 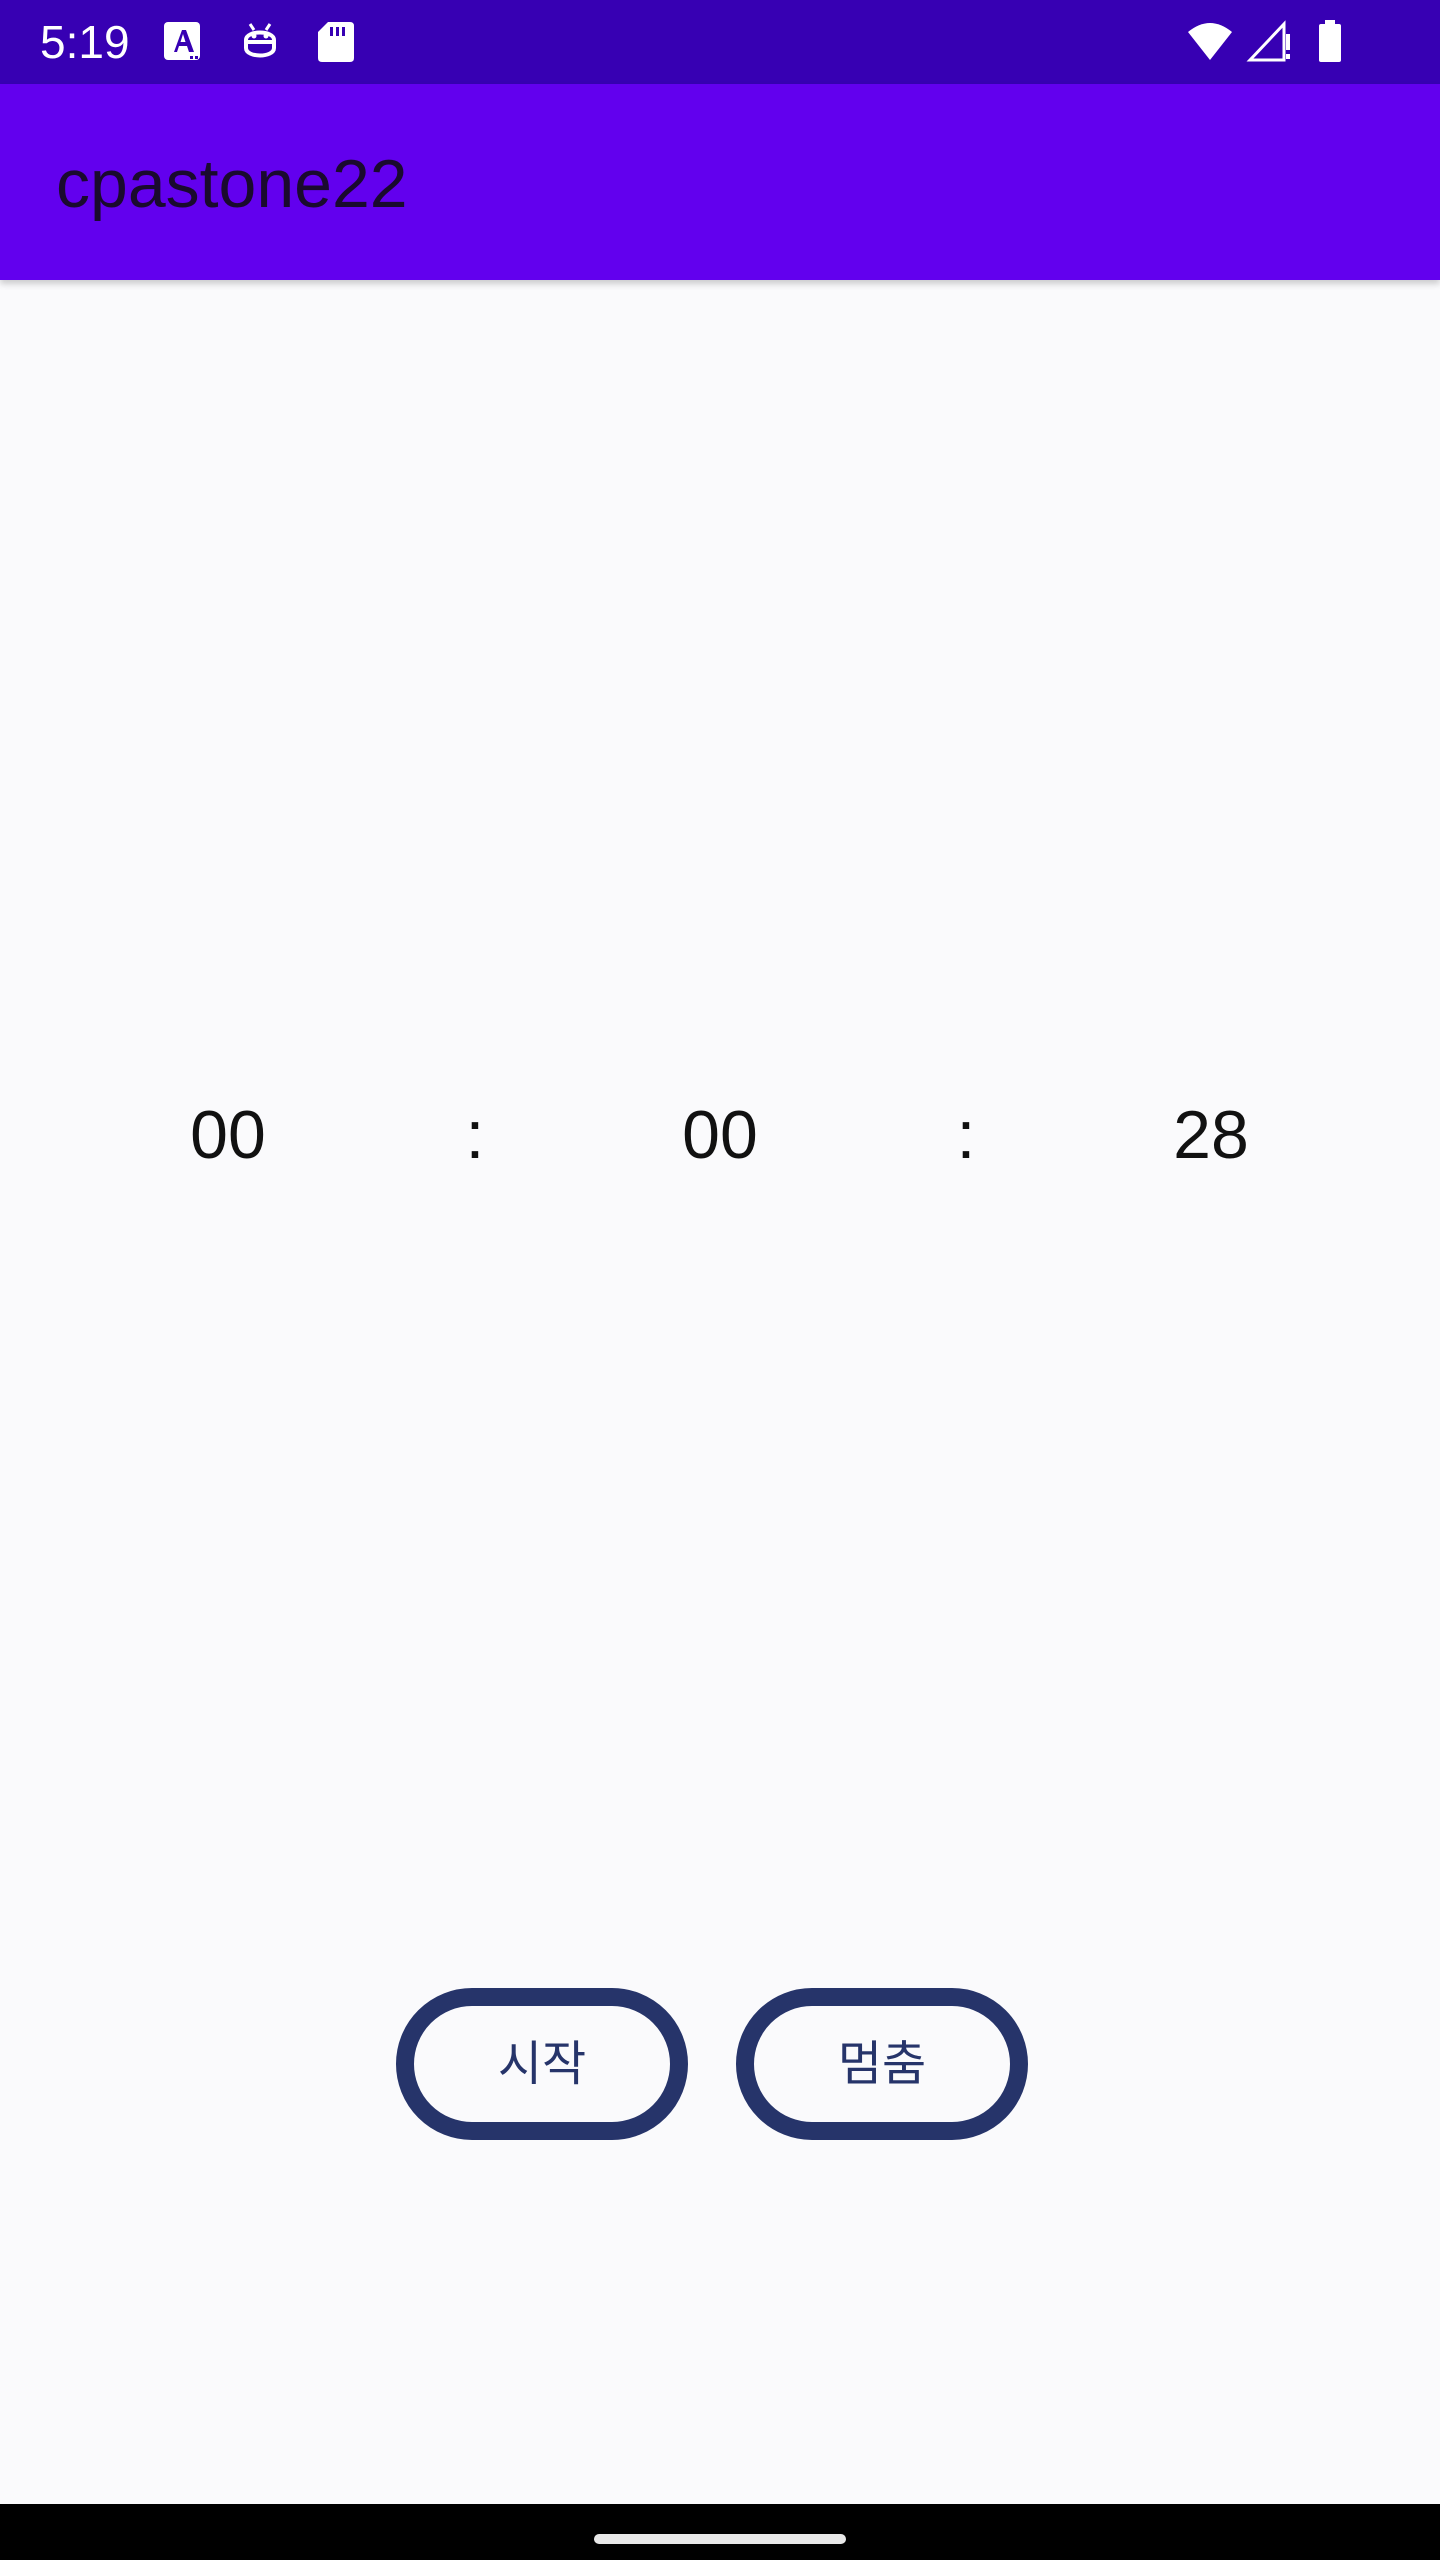 I want to click on start-button: 시작, so click(x=542, y=2064).